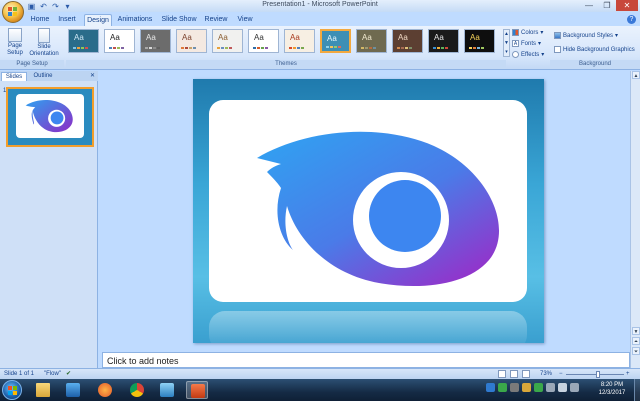  What do you see at coordinates (92, 75) in the screenshot?
I see `close-icon: ✕` at bounding box center [92, 75].